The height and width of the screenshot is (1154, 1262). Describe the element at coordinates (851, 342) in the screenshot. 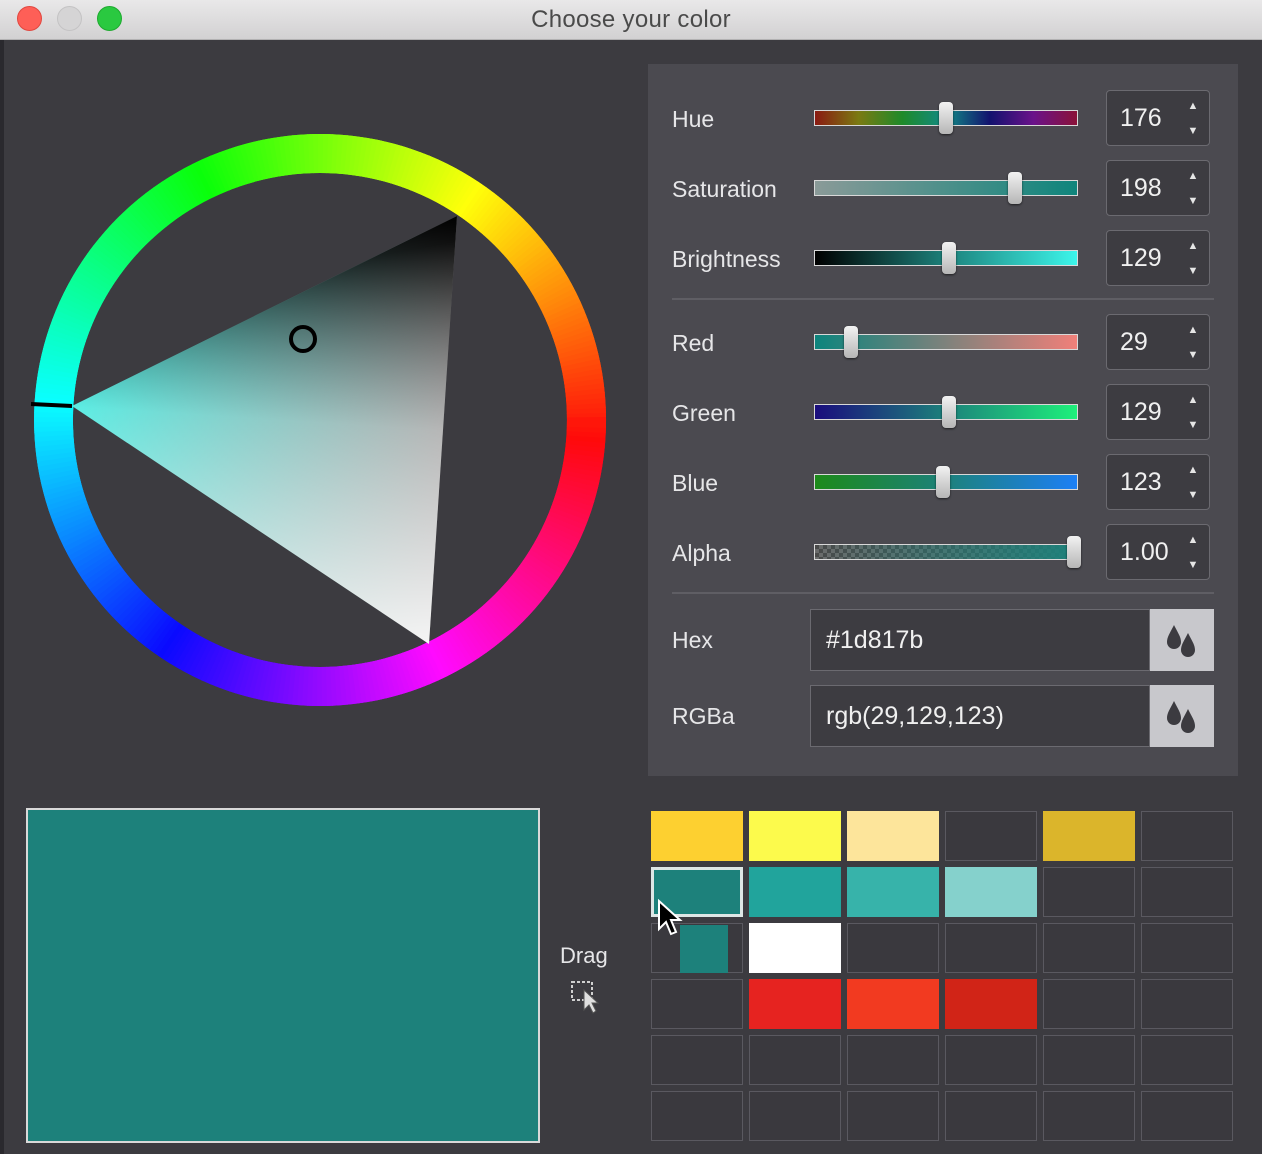

I see `red-slider-handle` at that location.